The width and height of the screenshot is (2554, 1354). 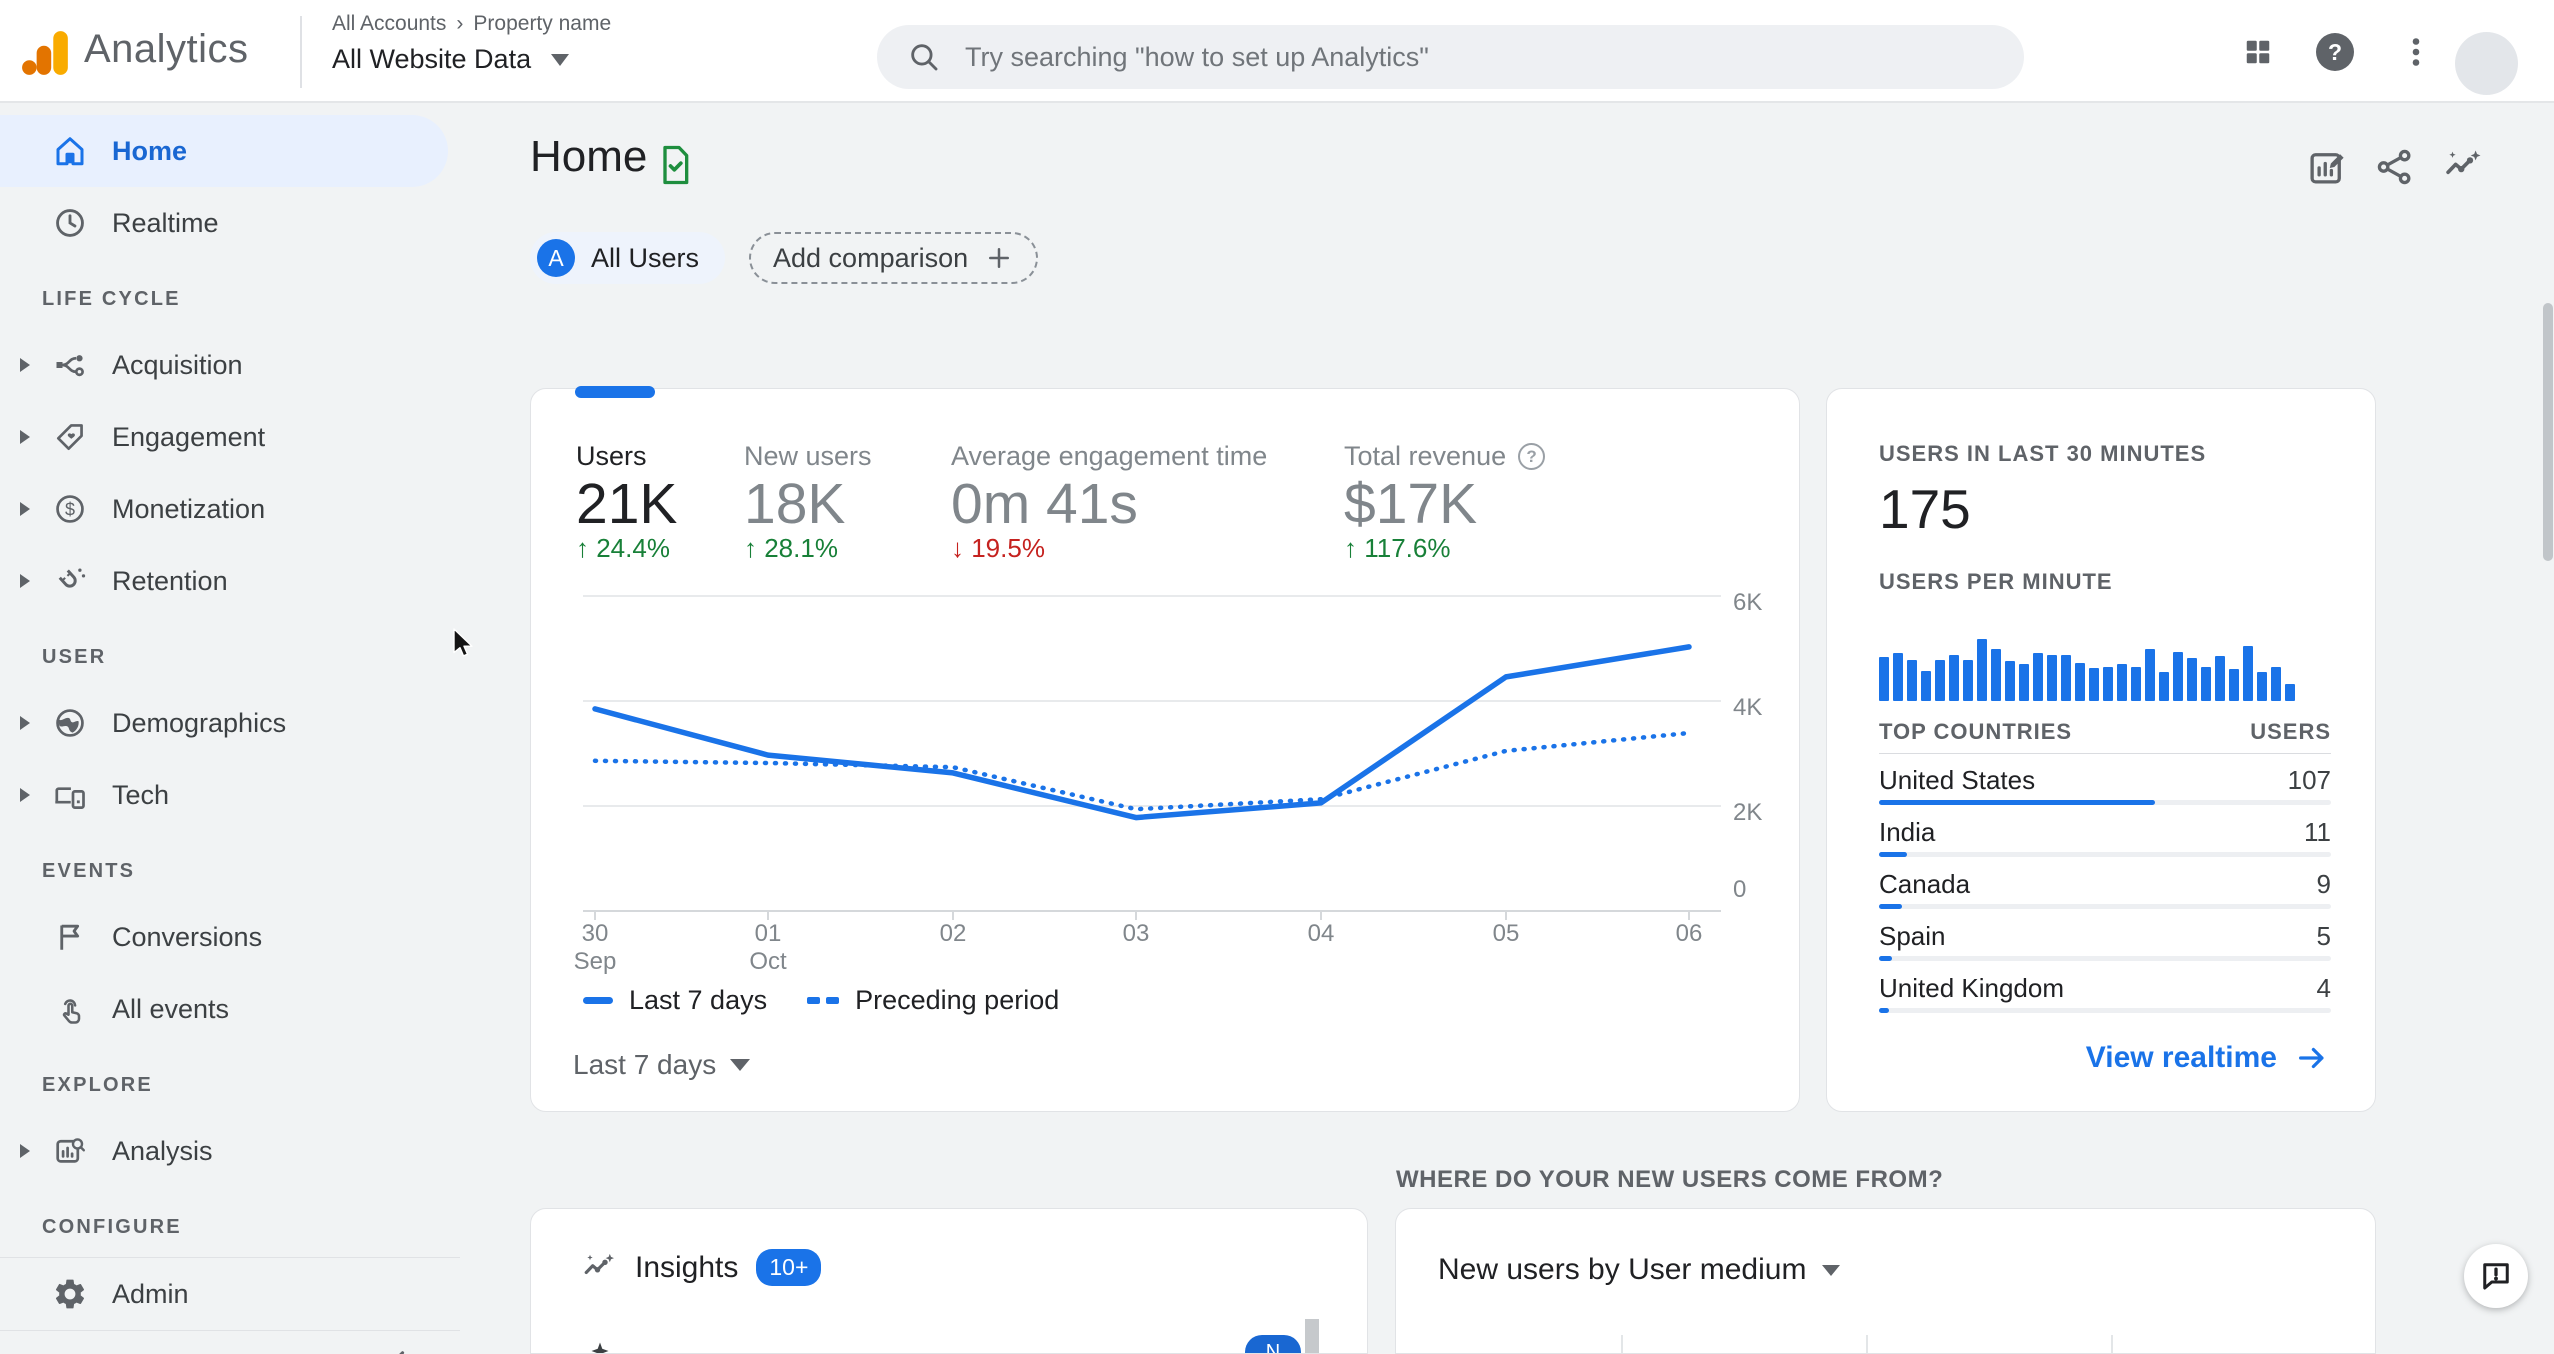 I want to click on table-row-canada: Canada 9, so click(x=2105, y=885).